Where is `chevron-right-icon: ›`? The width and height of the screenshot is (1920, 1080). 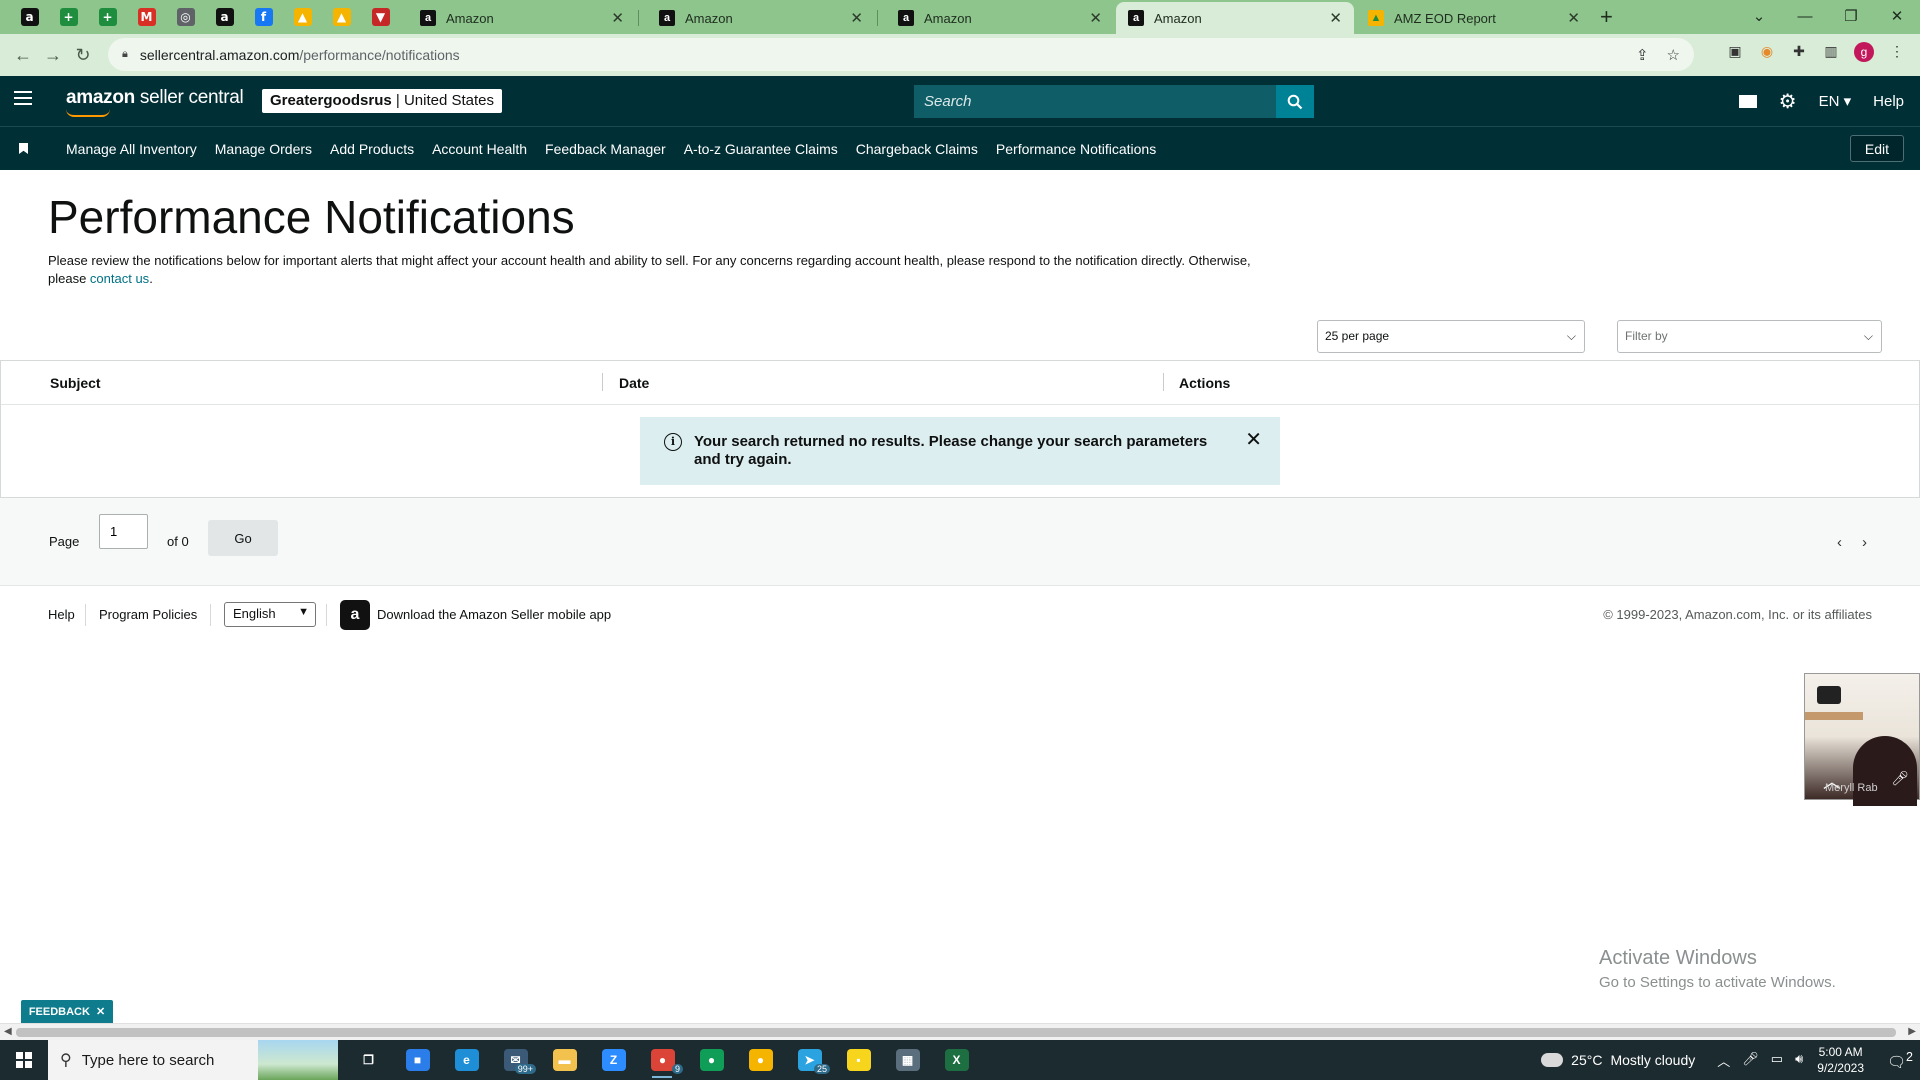
chevron-right-icon: › is located at coordinates (1864, 542).